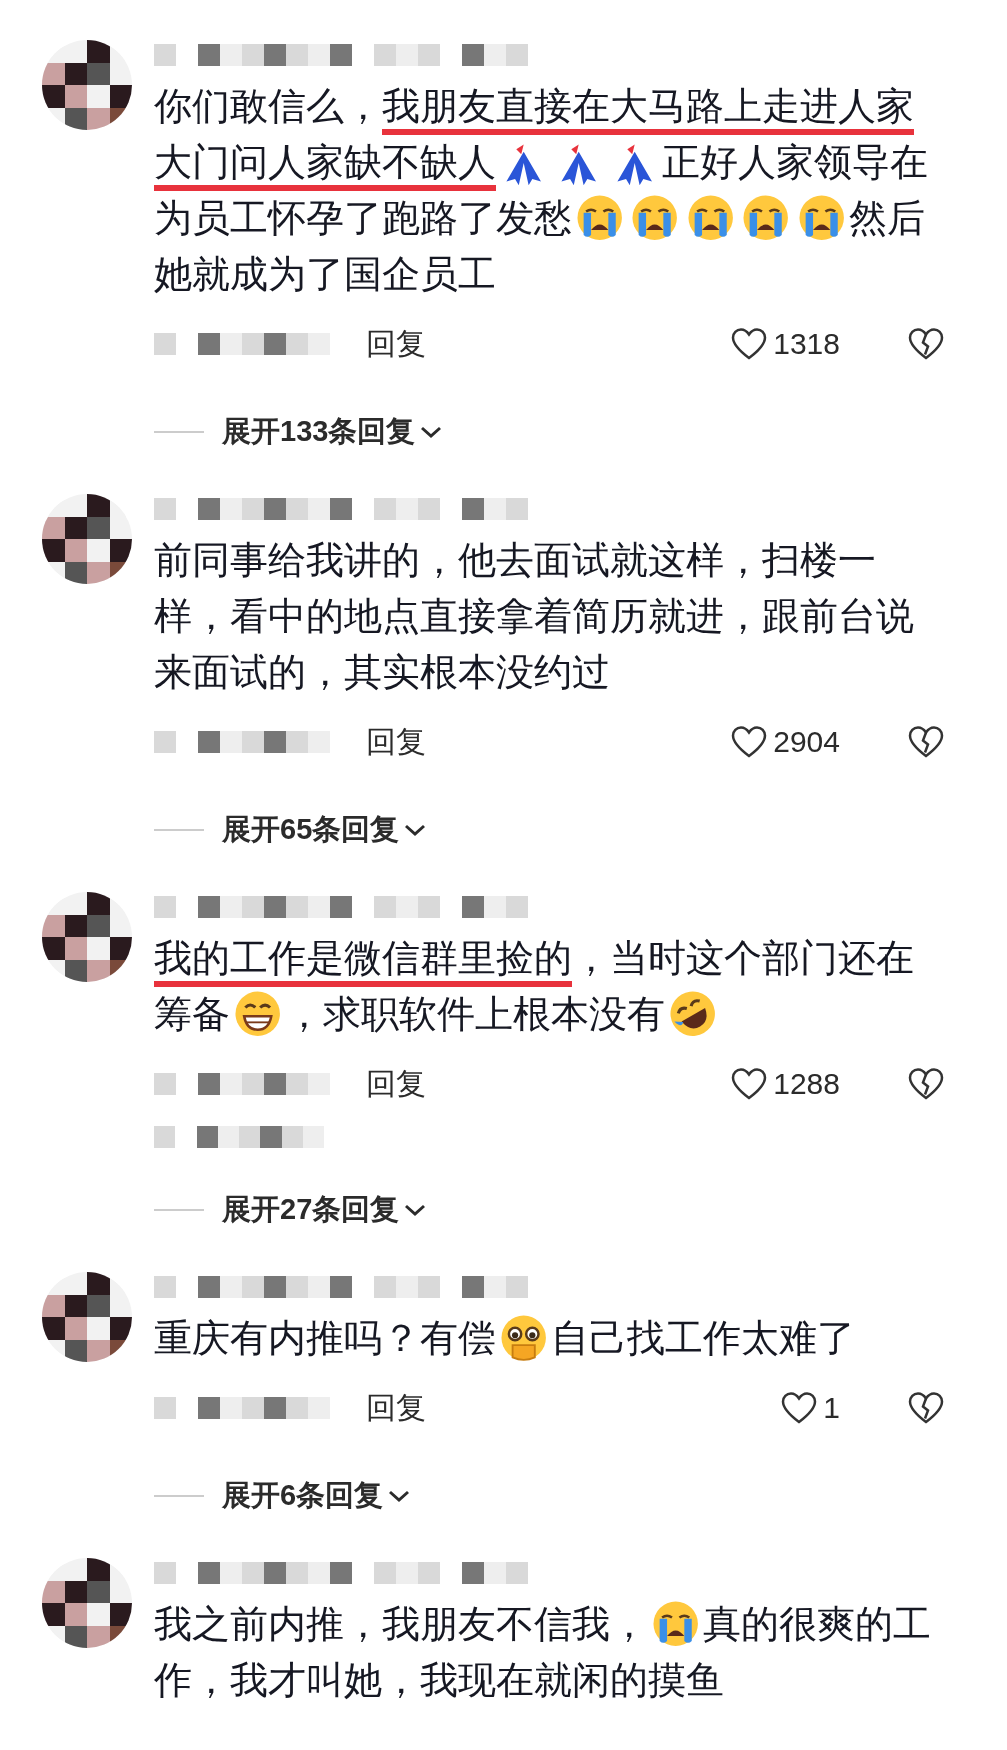 This screenshot has height=1750, width=1007. What do you see at coordinates (325, 830) in the screenshot?
I see `expand-replies-button: 展开65条回复` at bounding box center [325, 830].